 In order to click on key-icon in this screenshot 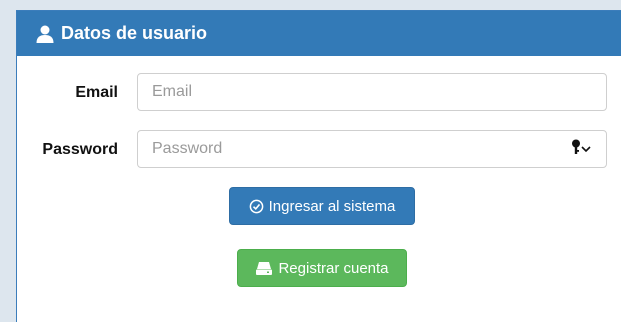, I will do `click(576, 149)`.